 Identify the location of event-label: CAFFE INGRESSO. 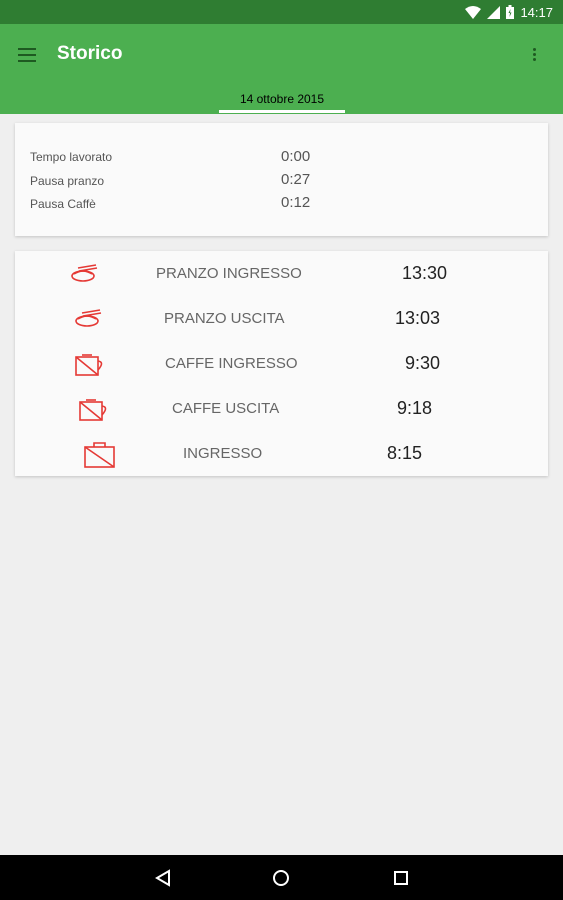
(231, 363).